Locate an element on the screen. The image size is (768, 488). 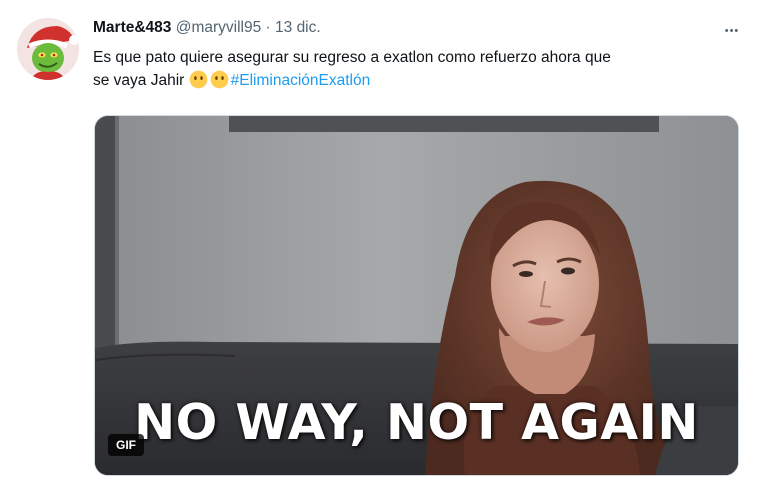
timestamp: 13 dic. is located at coordinates (298, 27).